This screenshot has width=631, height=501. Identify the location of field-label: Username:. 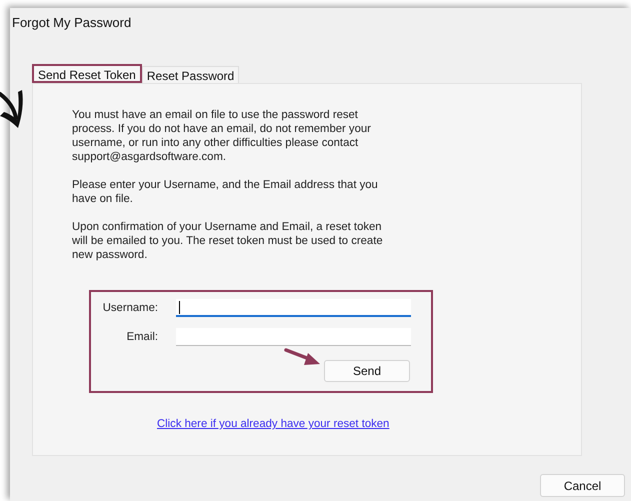
(130, 308).